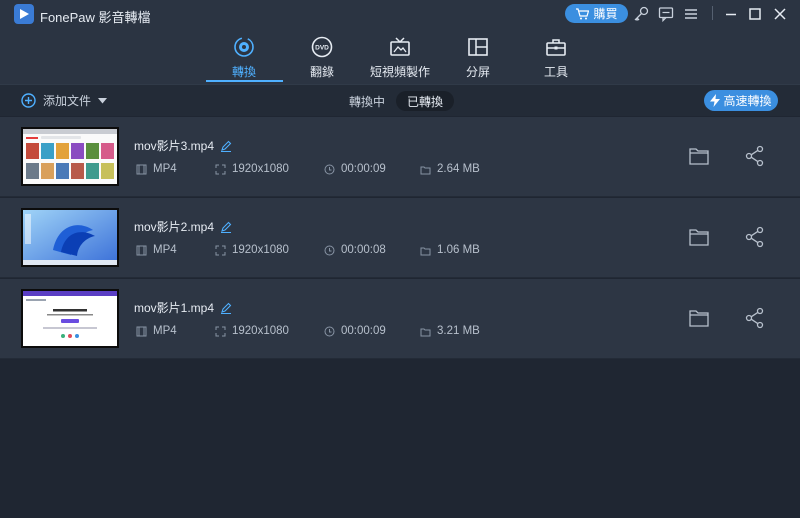  I want to click on maximize-icon, so click(755, 14).